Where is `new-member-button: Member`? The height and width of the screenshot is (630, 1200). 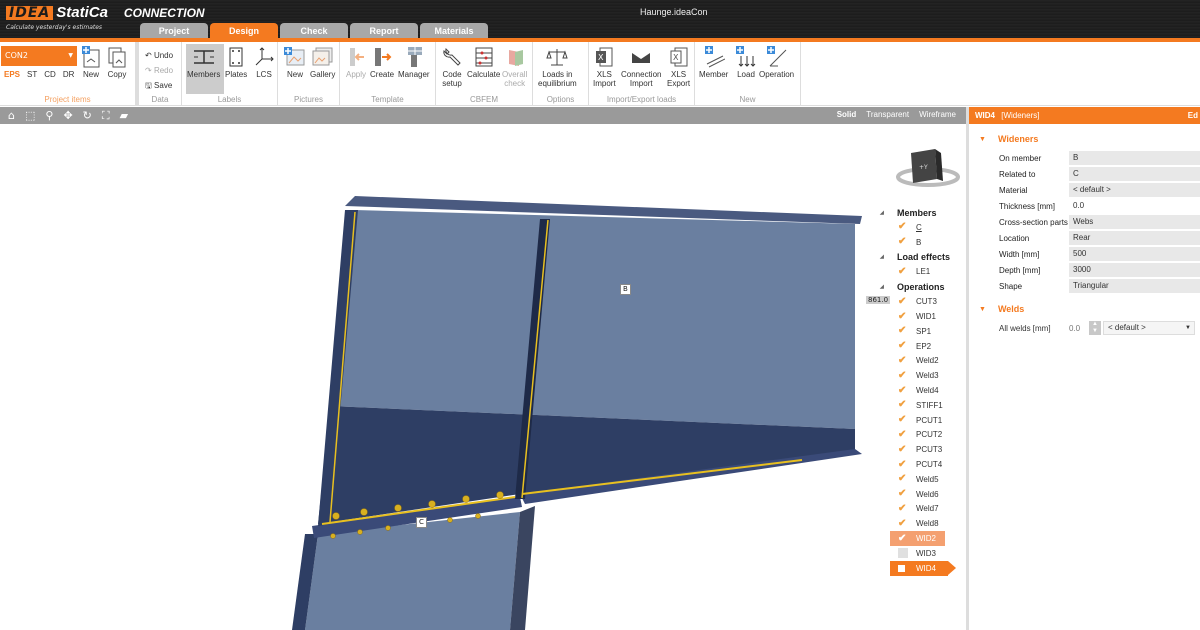 new-member-button: Member is located at coordinates (713, 62).